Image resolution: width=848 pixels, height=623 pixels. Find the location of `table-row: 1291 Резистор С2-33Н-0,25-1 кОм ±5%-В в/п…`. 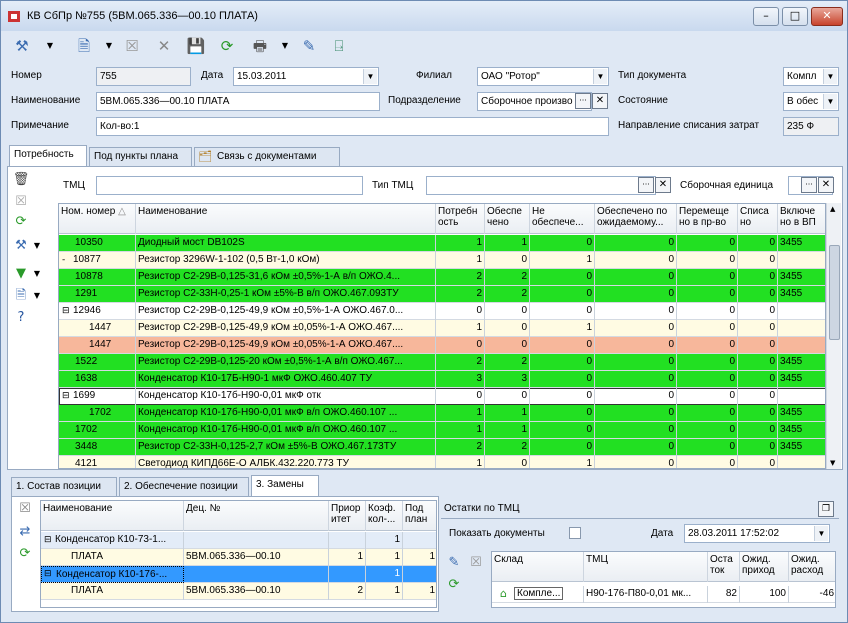

table-row: 1291 Резистор С2-33Н-0,25-1 кОм ±5%-В в/п… is located at coordinates (442, 294).